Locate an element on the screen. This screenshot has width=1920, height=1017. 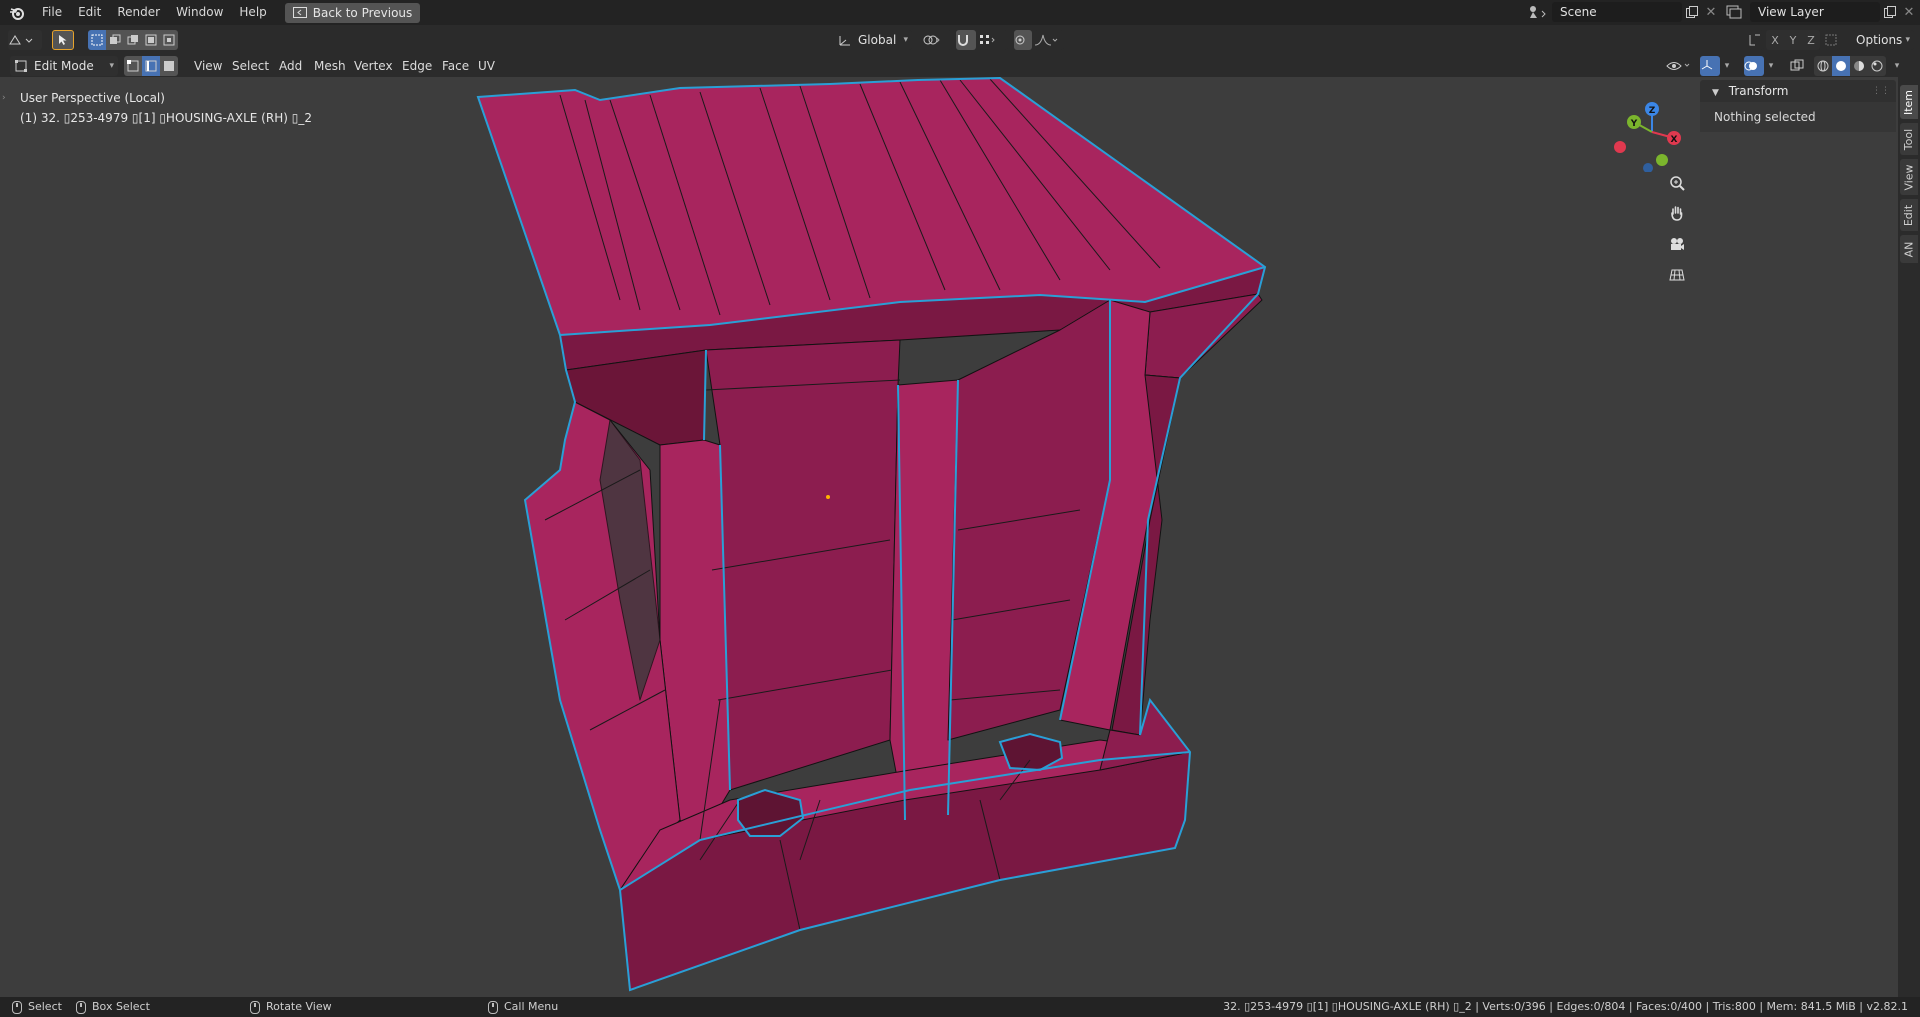
edit-mode-icon is located at coordinates (21, 66).